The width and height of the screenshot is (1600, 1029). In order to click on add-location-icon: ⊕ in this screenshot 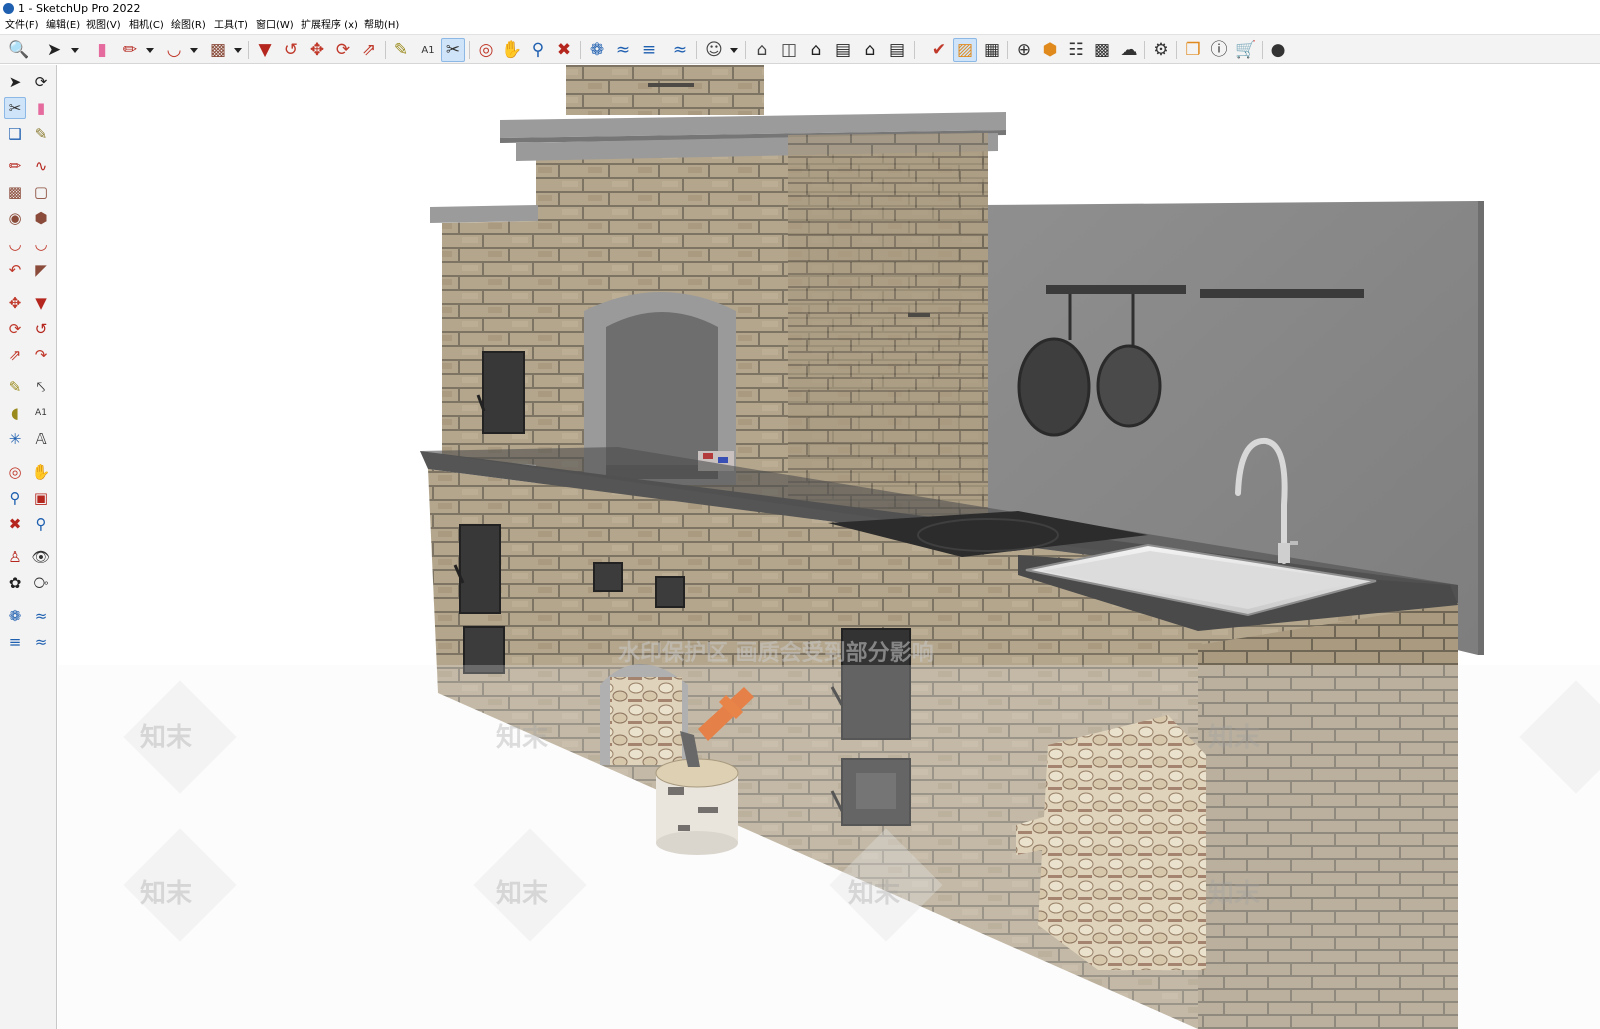, I will do `click(1024, 50)`.